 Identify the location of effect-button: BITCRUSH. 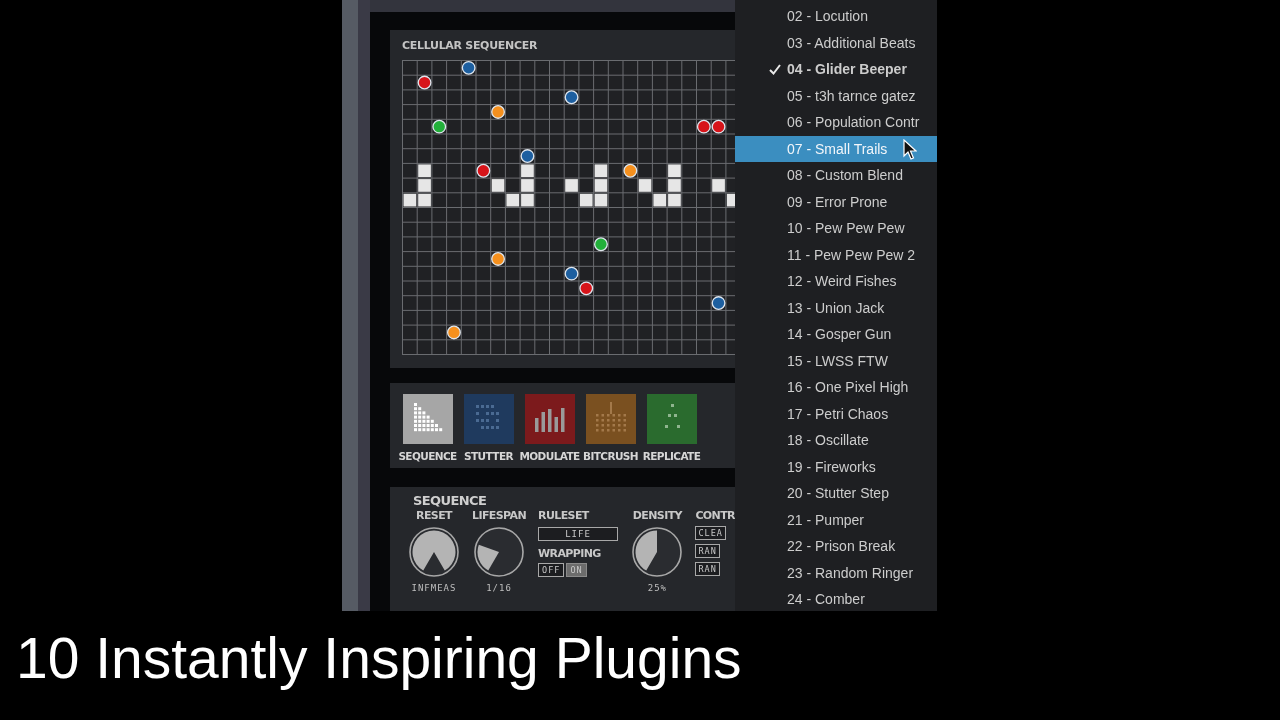
(610, 431).